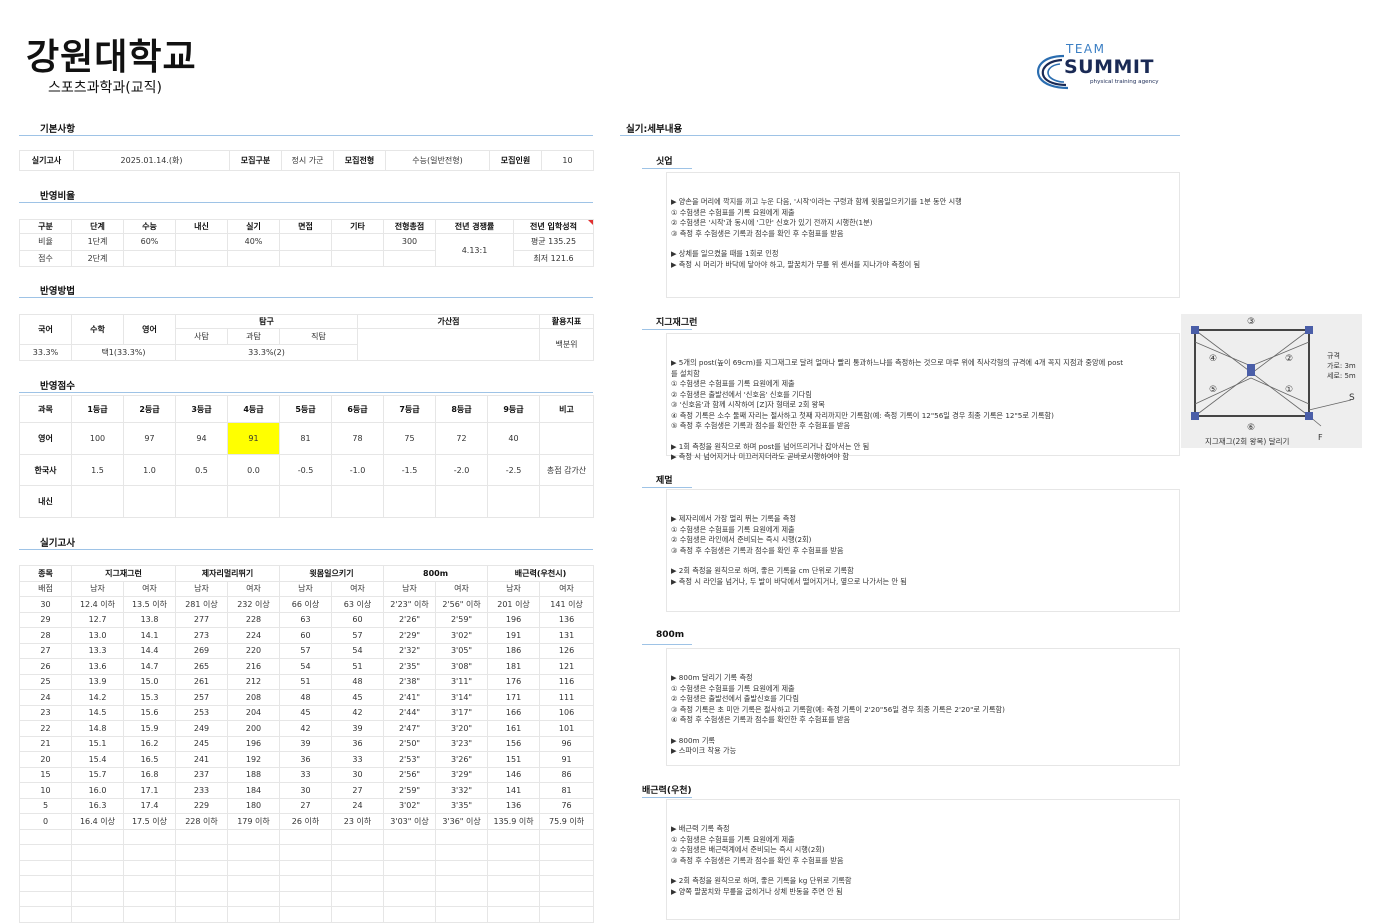  I want to click on practical-cell: 16.4 이상, so click(97, 821).